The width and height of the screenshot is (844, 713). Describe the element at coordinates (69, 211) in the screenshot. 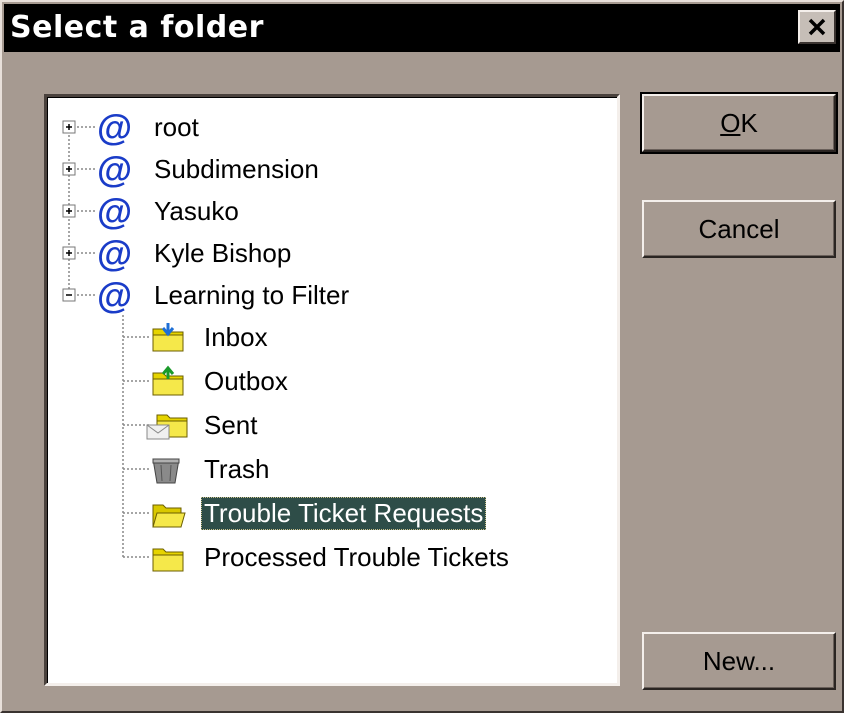

I see `expand-yasuko-icon` at that location.